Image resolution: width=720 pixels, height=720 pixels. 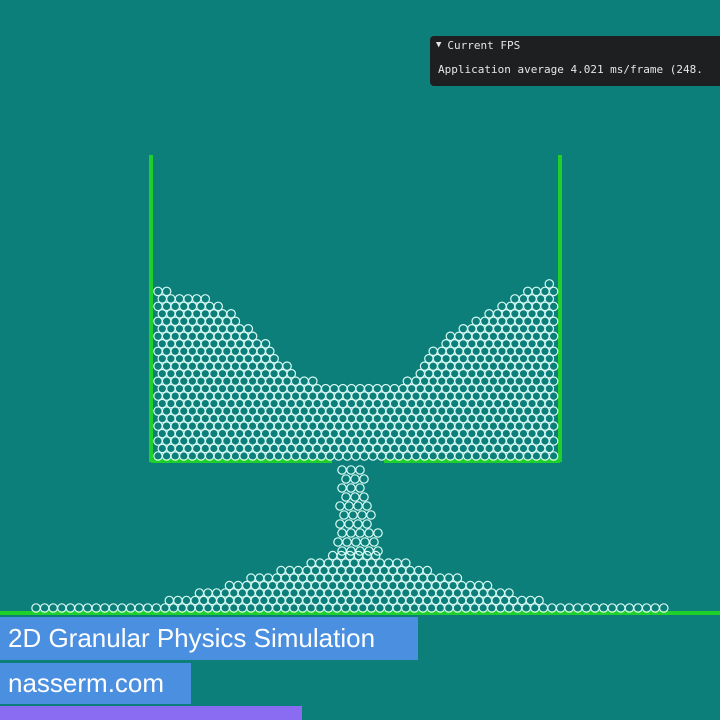 I want to click on site-caption: nasserm.com, so click(x=95, y=683).